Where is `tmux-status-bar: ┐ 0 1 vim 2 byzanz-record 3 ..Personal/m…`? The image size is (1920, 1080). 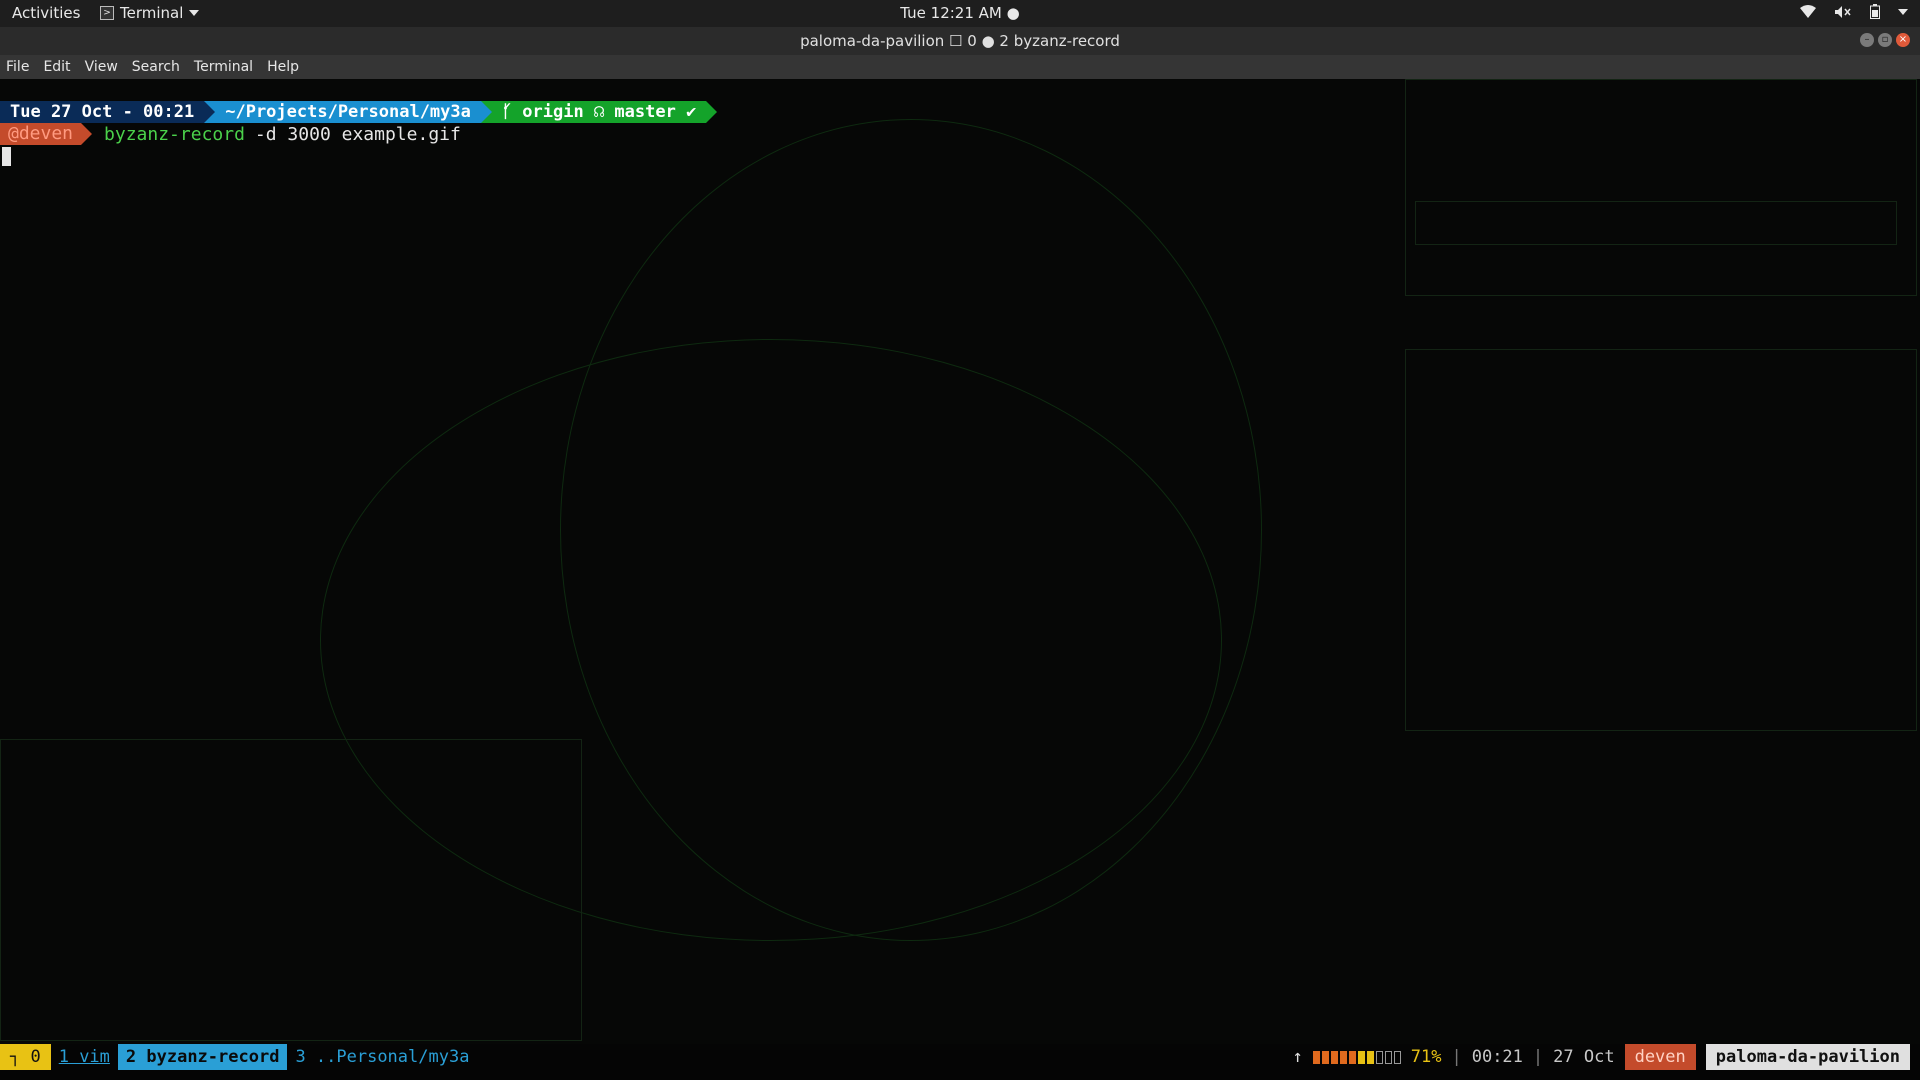
tmux-status-bar: ┐ 0 1 vim 2 byzanz-record 3 ..Personal/m… is located at coordinates (960, 1057).